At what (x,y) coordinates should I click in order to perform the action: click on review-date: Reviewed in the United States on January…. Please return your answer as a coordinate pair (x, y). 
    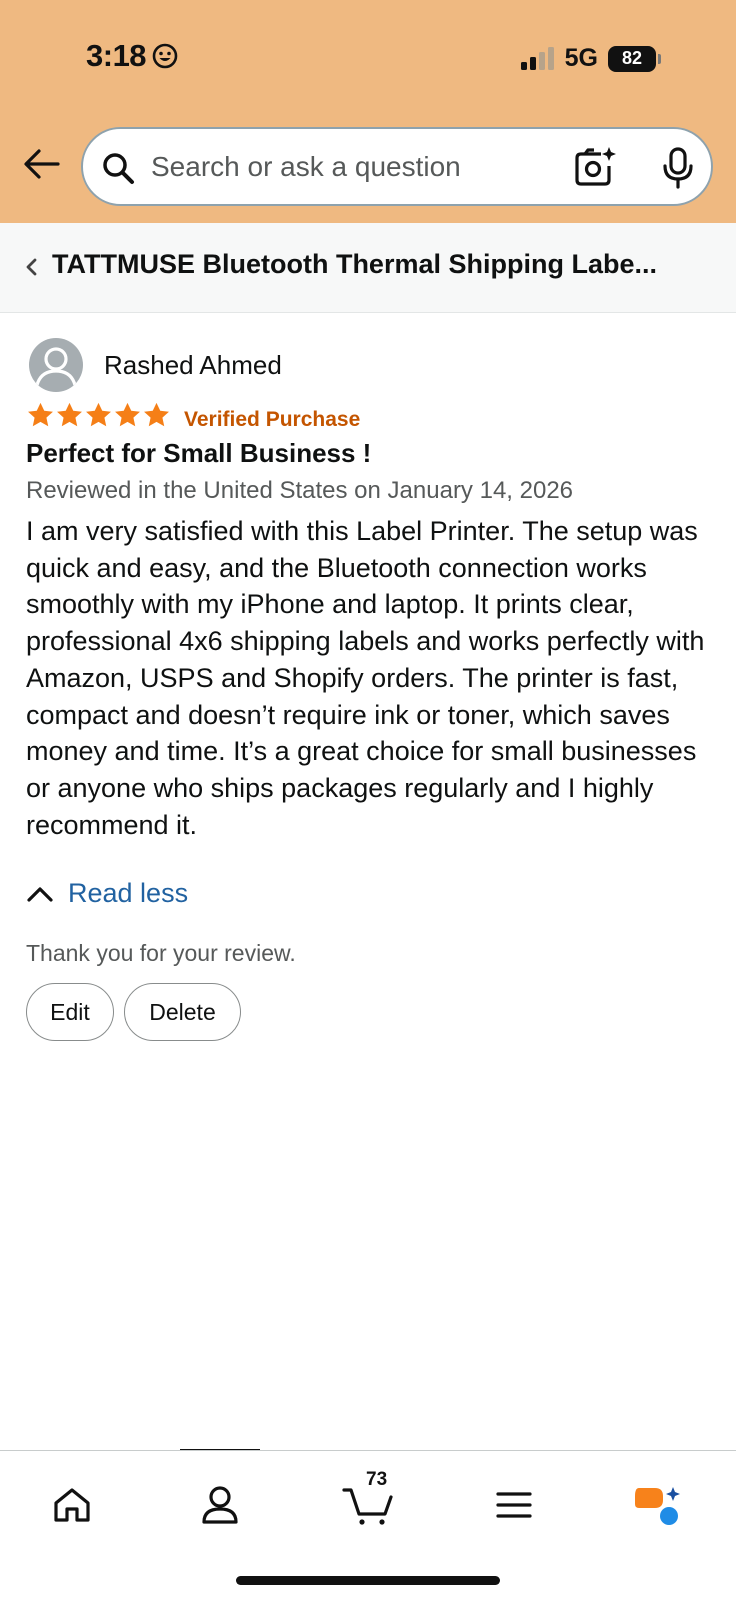
    Looking at the image, I should click on (300, 490).